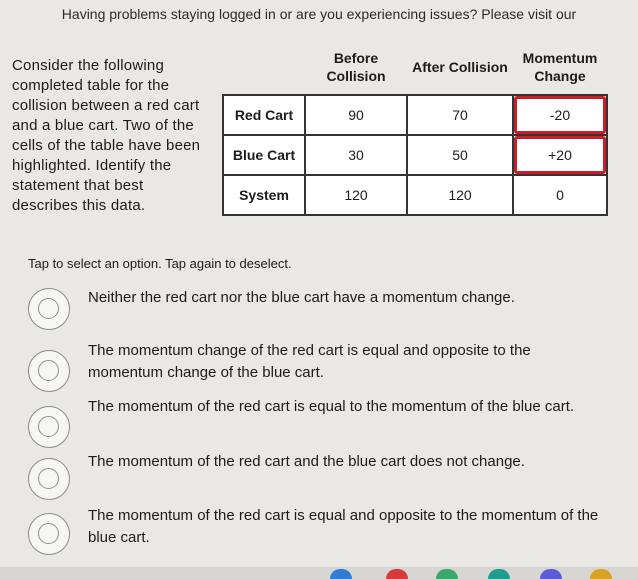 This screenshot has height=579, width=638. Describe the element at coordinates (499, 574) in the screenshot. I see `mail-icon` at that location.